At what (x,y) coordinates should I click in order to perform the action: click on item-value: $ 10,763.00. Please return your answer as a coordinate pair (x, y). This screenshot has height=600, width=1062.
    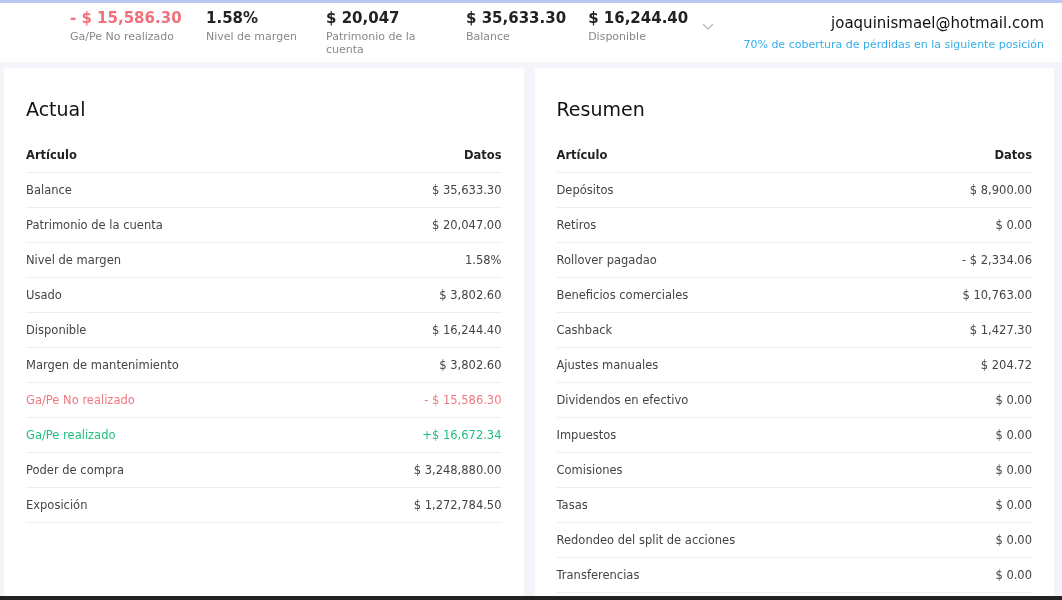
    Looking at the image, I should click on (997, 295).